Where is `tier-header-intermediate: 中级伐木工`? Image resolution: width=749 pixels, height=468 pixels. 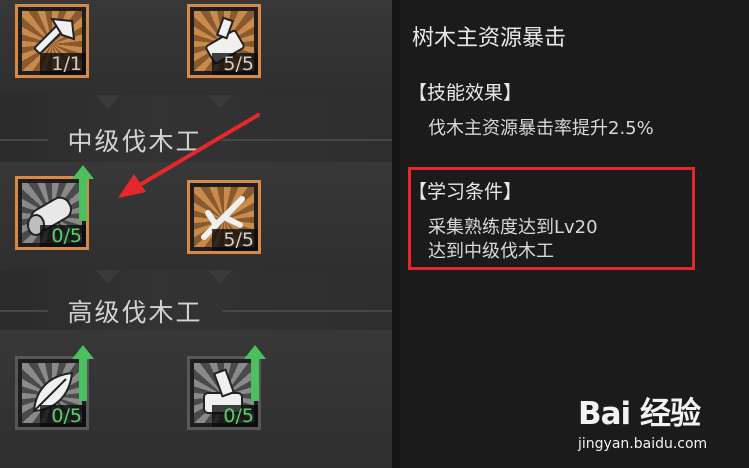
tier-header-intermediate: 中级伐木工 is located at coordinates (196, 140).